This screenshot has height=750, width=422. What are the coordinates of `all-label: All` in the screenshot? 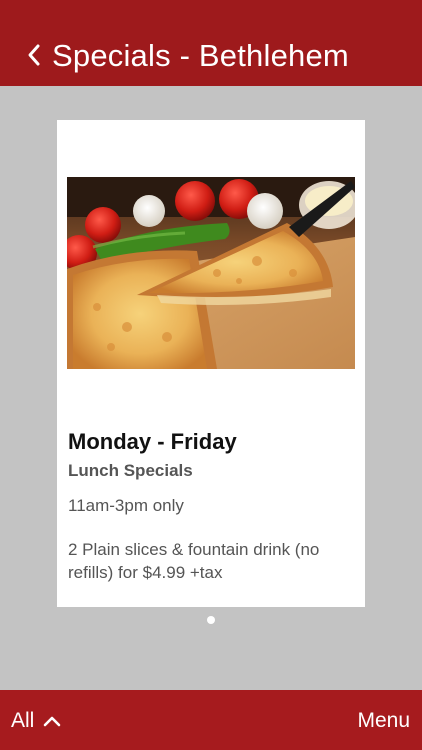 It's located at (23, 720).